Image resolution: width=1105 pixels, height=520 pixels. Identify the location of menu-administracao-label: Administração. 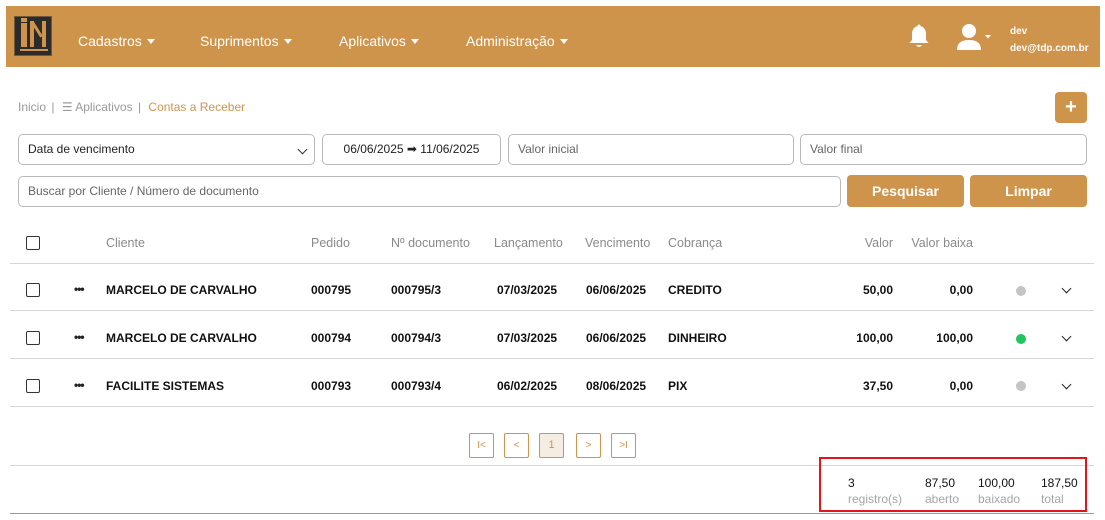
(510, 41).